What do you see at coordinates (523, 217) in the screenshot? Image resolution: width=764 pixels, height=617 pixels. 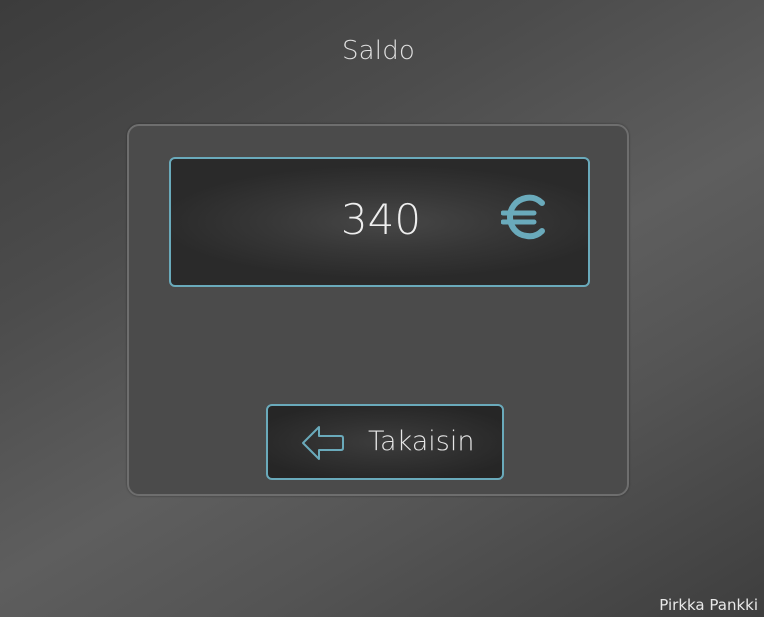 I see `euro-icon` at bounding box center [523, 217].